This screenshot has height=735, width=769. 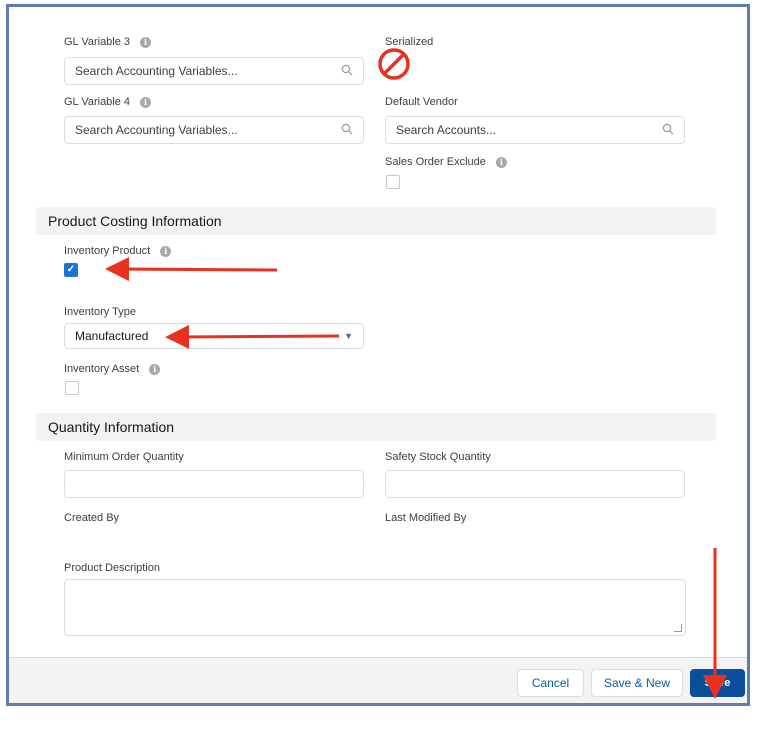 What do you see at coordinates (637, 683) in the screenshot?
I see `save-and-new-button: Save & New` at bounding box center [637, 683].